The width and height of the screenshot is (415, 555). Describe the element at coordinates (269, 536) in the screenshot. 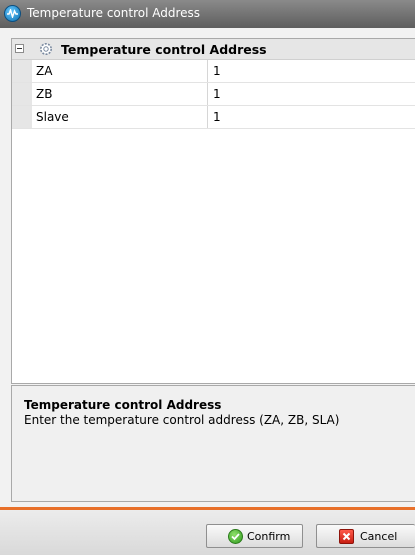

I see `confirm-label: Confirm` at that location.